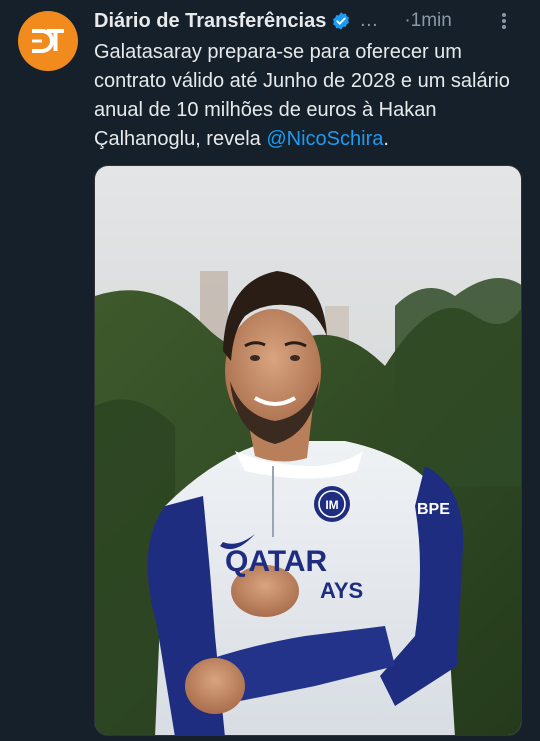  I want to click on sponsor-line-1: QATAR, so click(276, 561).